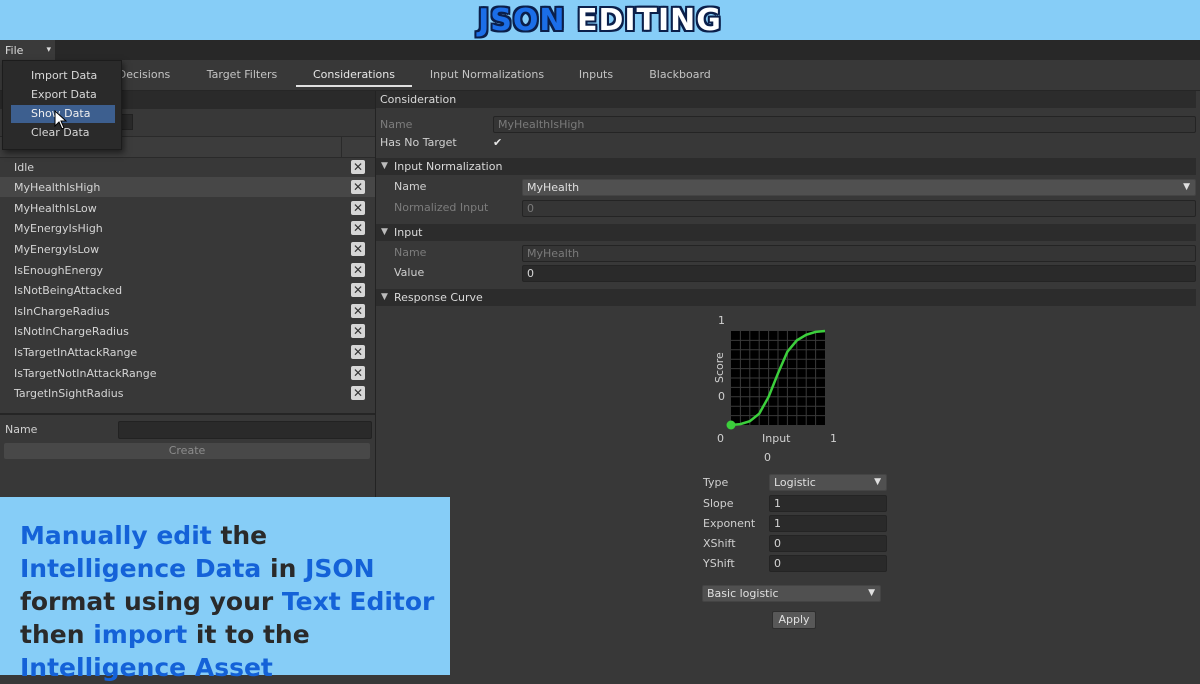 The image size is (1200, 684). Describe the element at coordinates (57, 249) in the screenshot. I see `list-item-label: MyEnergyIsLow` at that location.